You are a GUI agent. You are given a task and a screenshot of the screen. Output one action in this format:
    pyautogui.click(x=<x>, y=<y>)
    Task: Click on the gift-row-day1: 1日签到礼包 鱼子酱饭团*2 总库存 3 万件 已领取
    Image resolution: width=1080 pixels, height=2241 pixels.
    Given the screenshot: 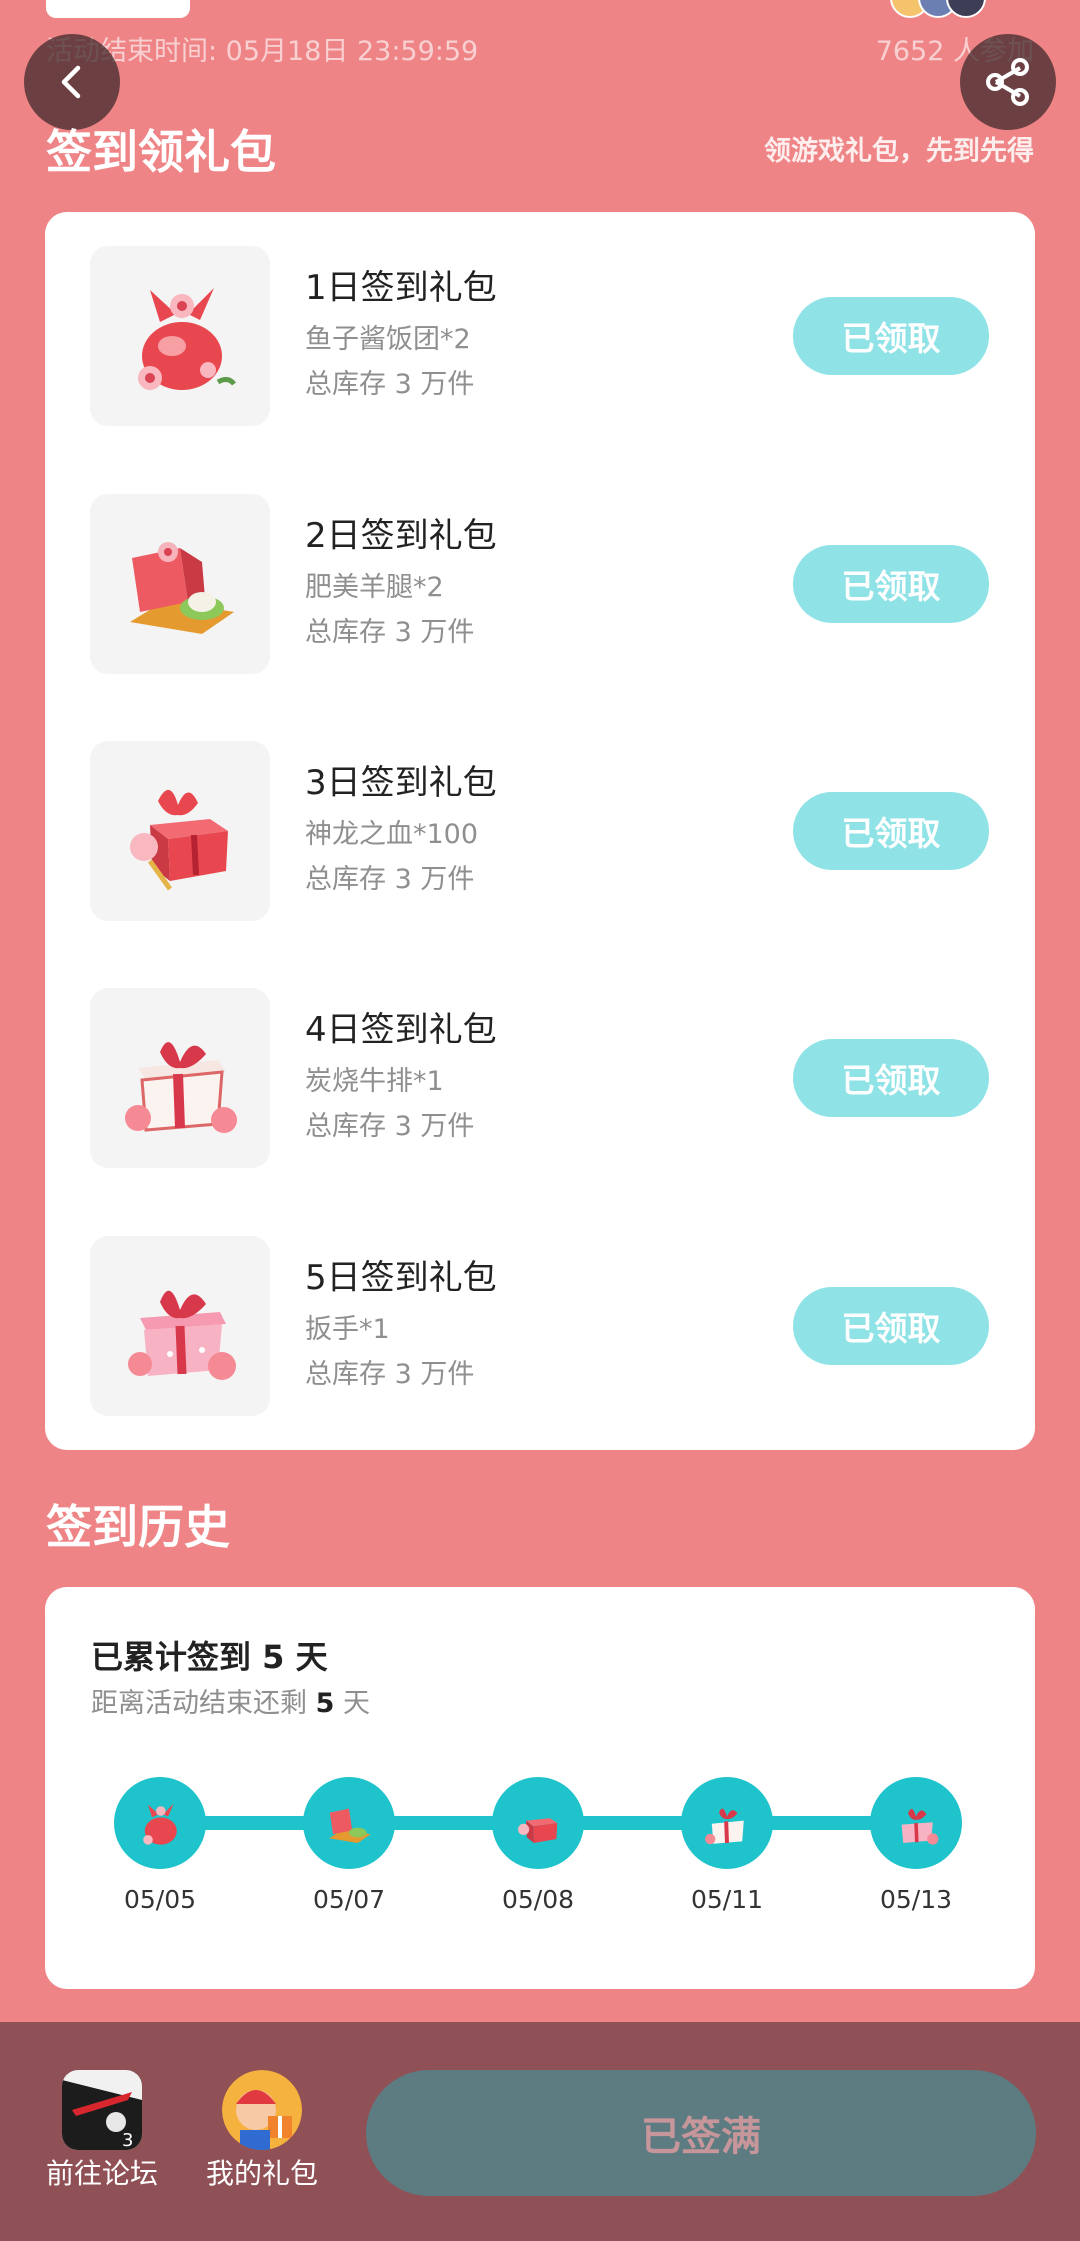 What is the action you would take?
    pyautogui.click(x=540, y=336)
    